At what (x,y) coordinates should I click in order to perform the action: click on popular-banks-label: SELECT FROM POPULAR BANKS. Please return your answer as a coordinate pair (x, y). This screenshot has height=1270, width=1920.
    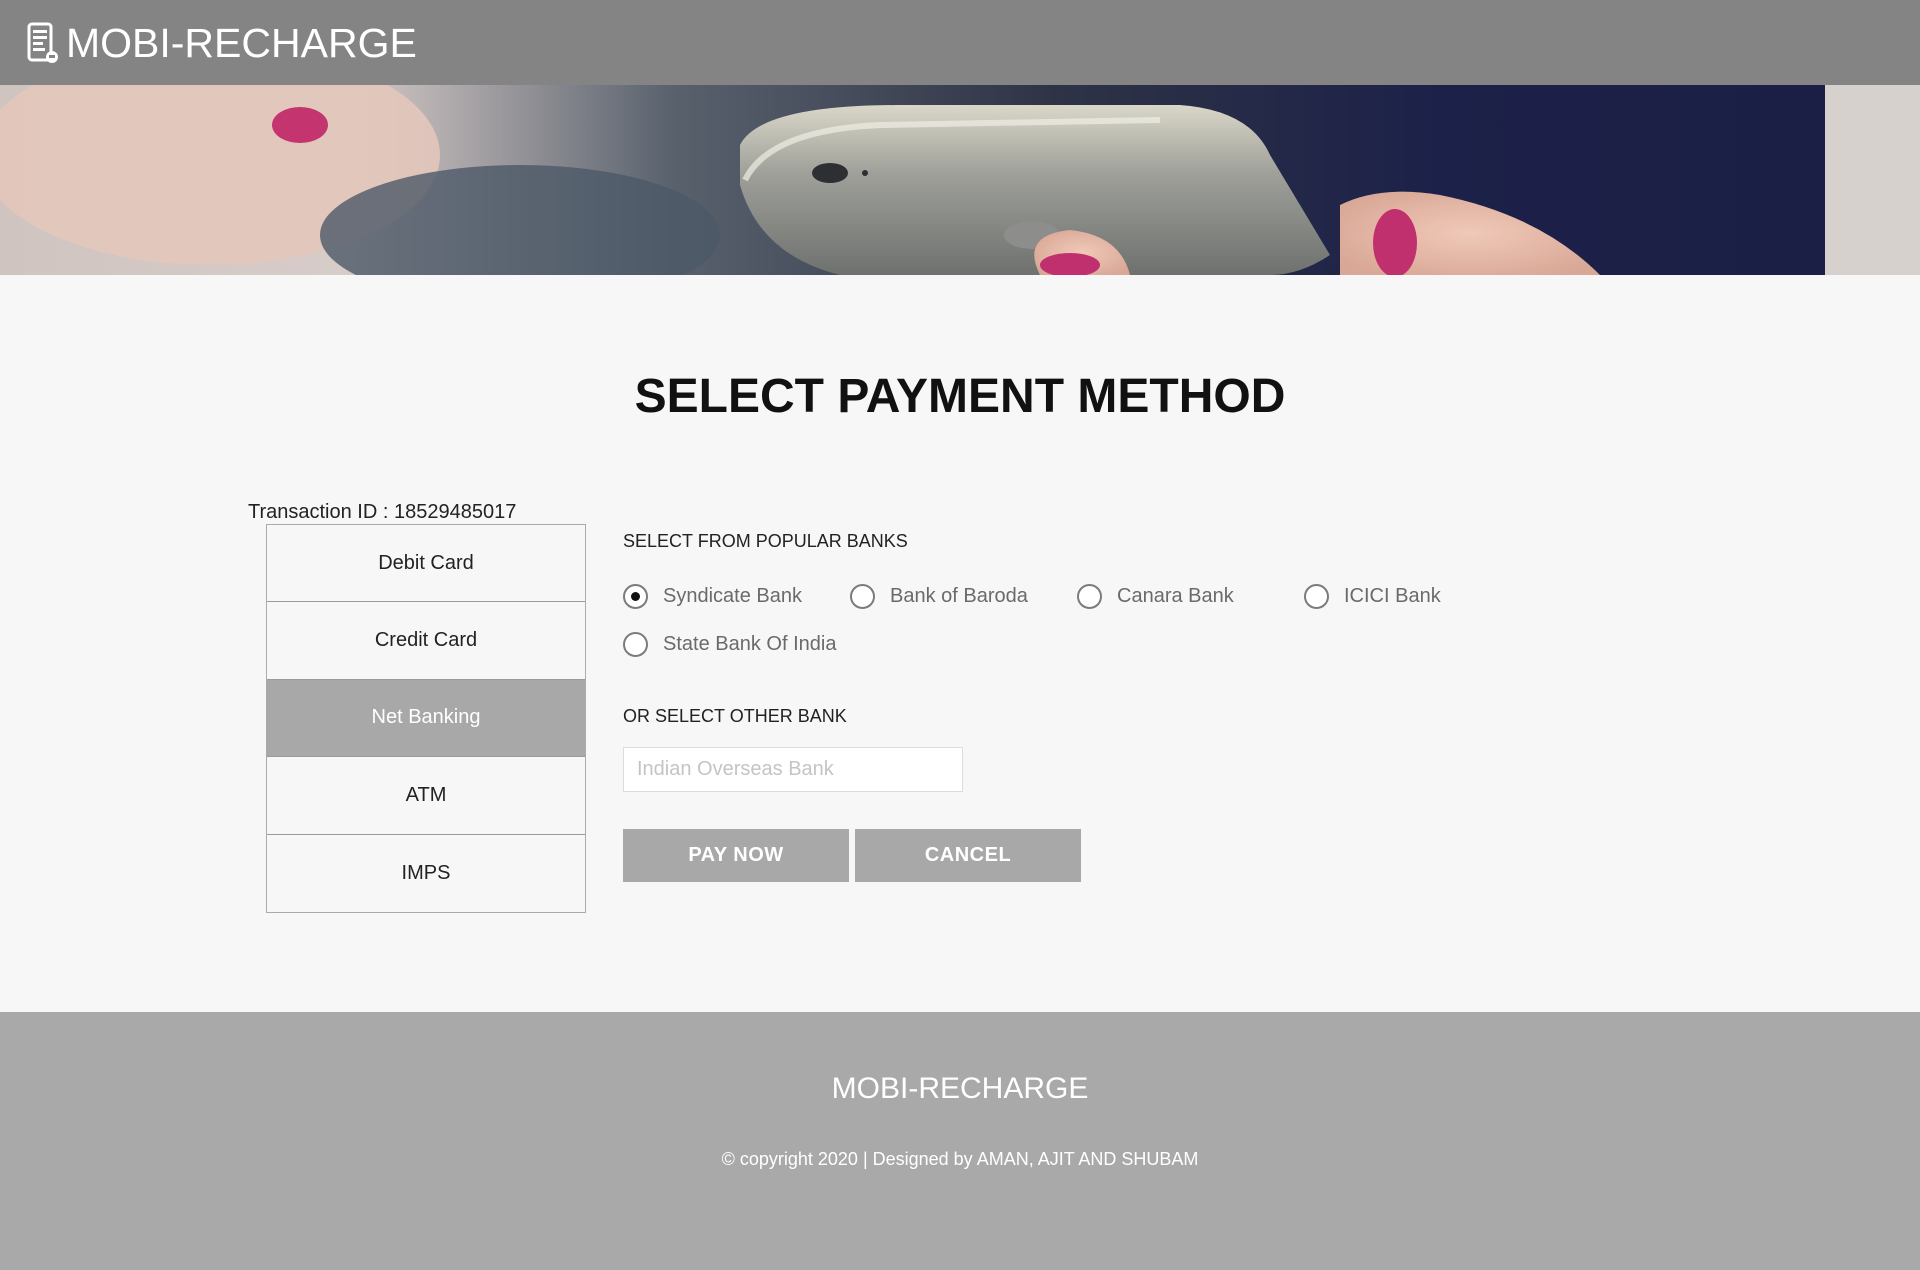
    Looking at the image, I should click on (765, 541).